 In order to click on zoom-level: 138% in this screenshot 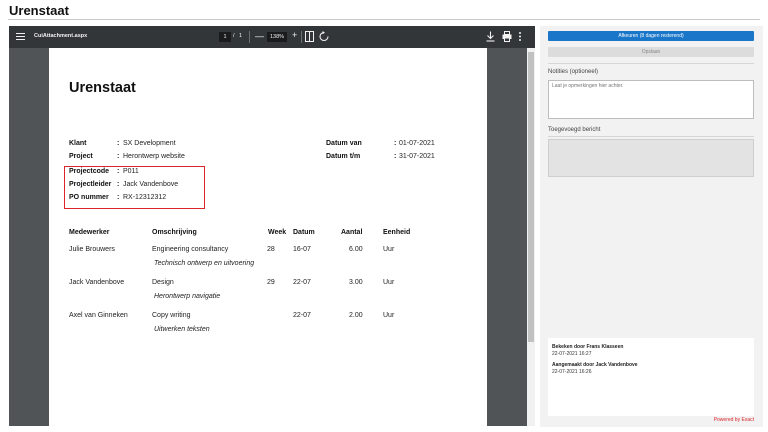, I will do `click(277, 37)`.